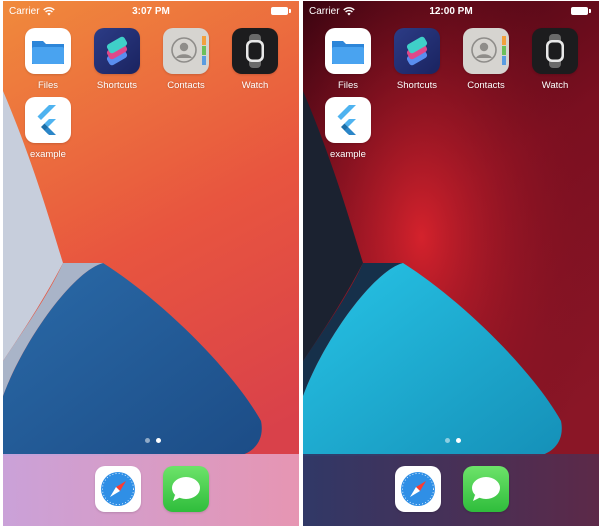 The image size is (600, 529). I want to click on status-bar: Carrier 3:07 PM, so click(151, 12).